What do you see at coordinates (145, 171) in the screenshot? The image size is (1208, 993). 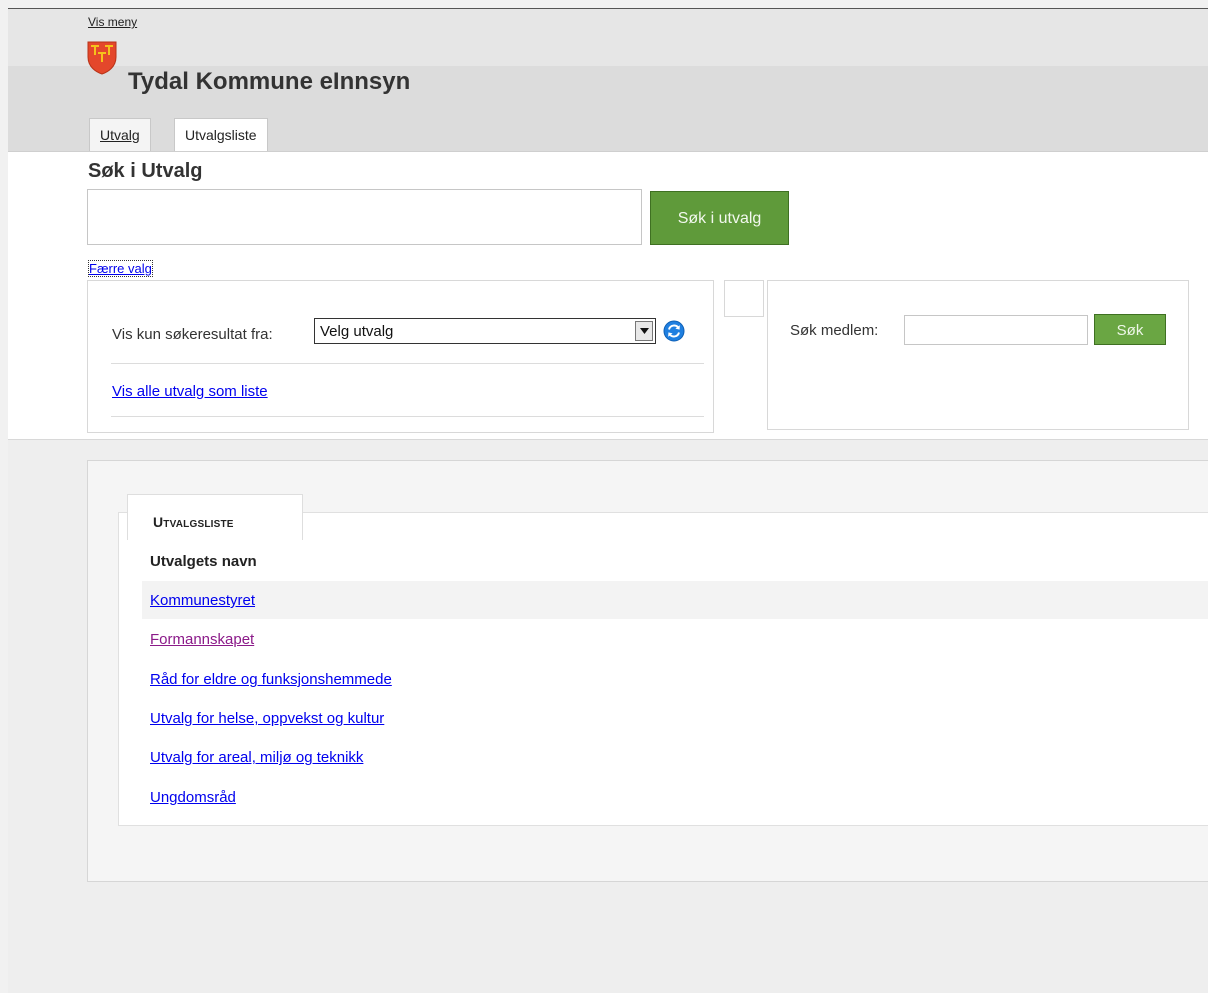 I see `search-heading: Søk i Utvalg` at bounding box center [145, 171].